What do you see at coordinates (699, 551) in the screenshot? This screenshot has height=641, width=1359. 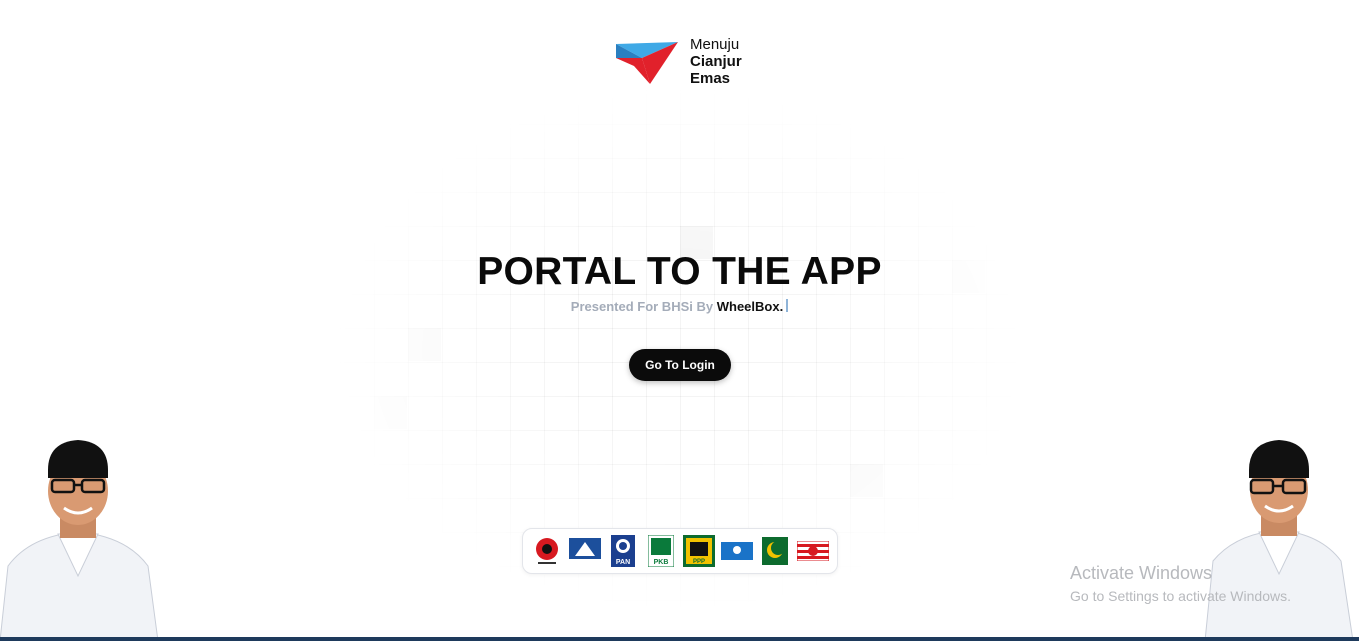 I see `ppp-logo: PPP` at bounding box center [699, 551].